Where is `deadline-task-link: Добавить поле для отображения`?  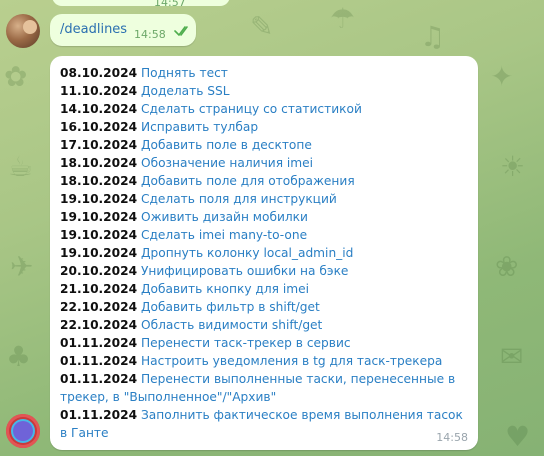 deadline-task-link: Добавить поле для отображения is located at coordinates (248, 181).